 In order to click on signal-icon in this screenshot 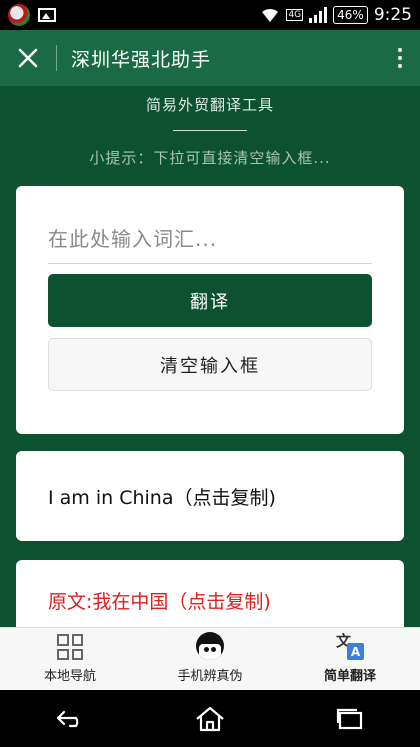, I will do `click(318, 15)`.